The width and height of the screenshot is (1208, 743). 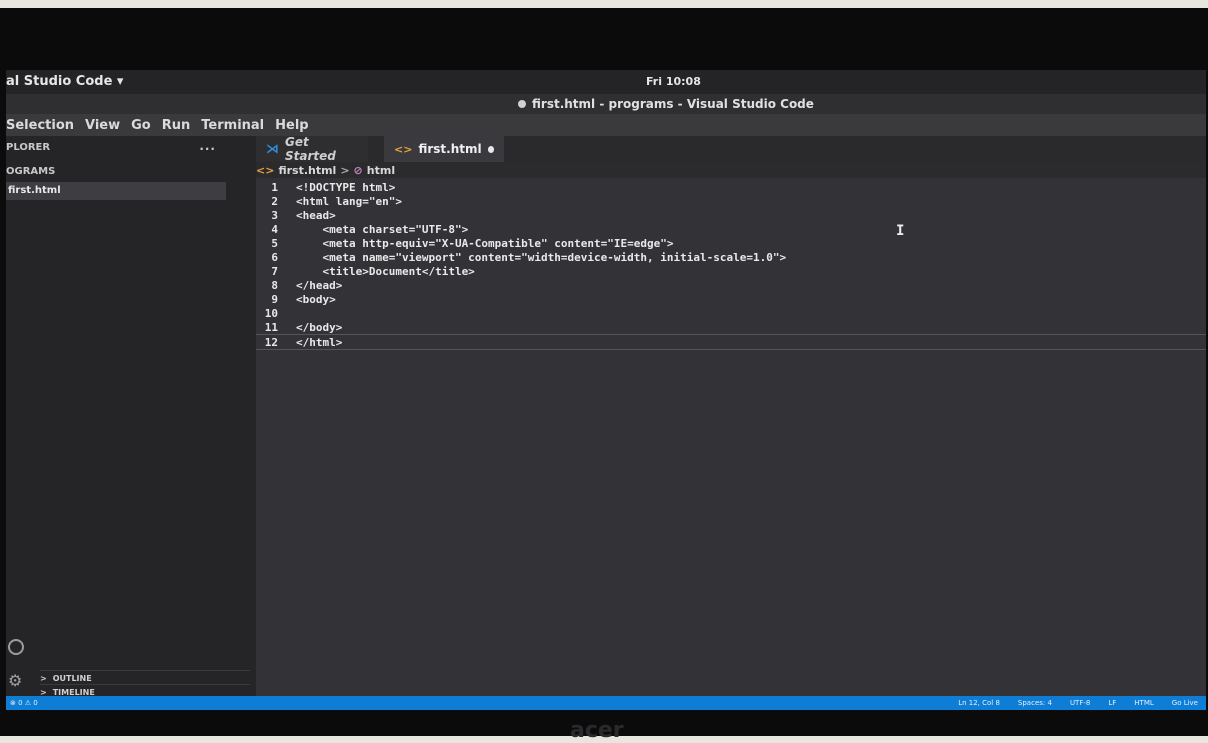 I want to click on menu-selection: Selection, so click(x=40, y=125).